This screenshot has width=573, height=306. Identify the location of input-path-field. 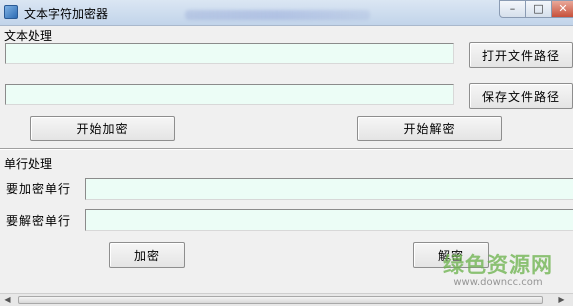
(229, 53).